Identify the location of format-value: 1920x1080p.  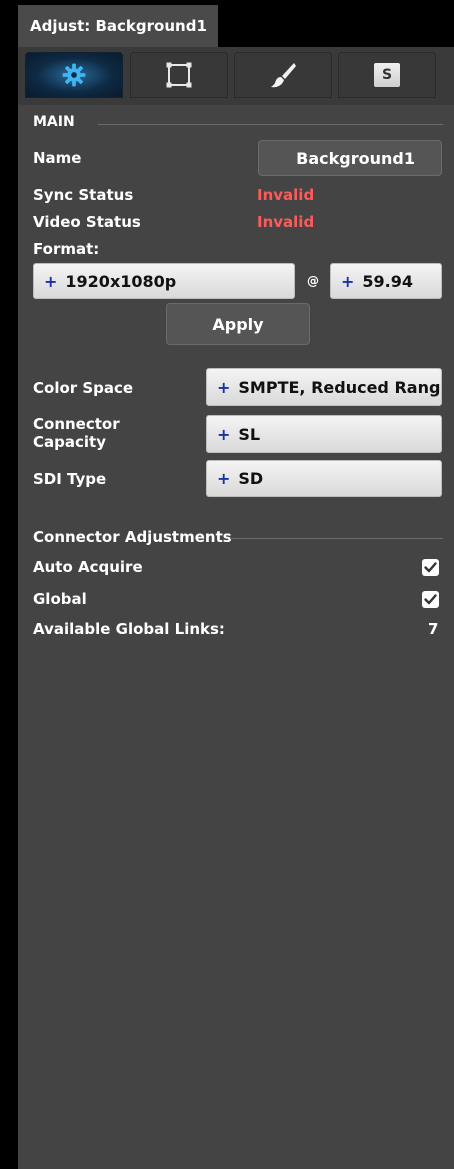
(121, 281).